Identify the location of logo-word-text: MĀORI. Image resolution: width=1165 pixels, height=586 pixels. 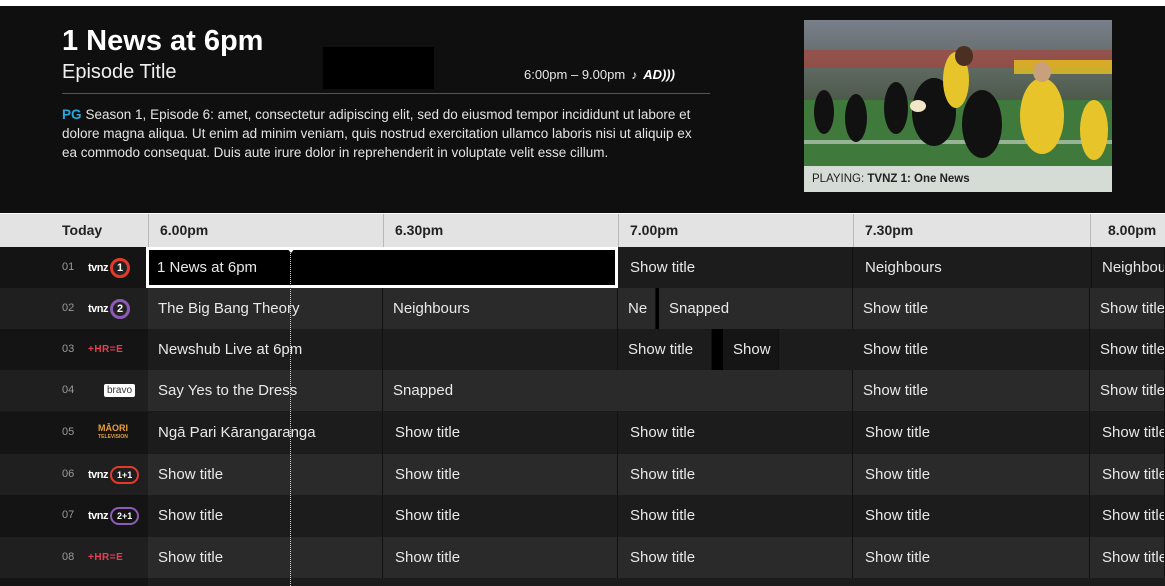
(113, 427).